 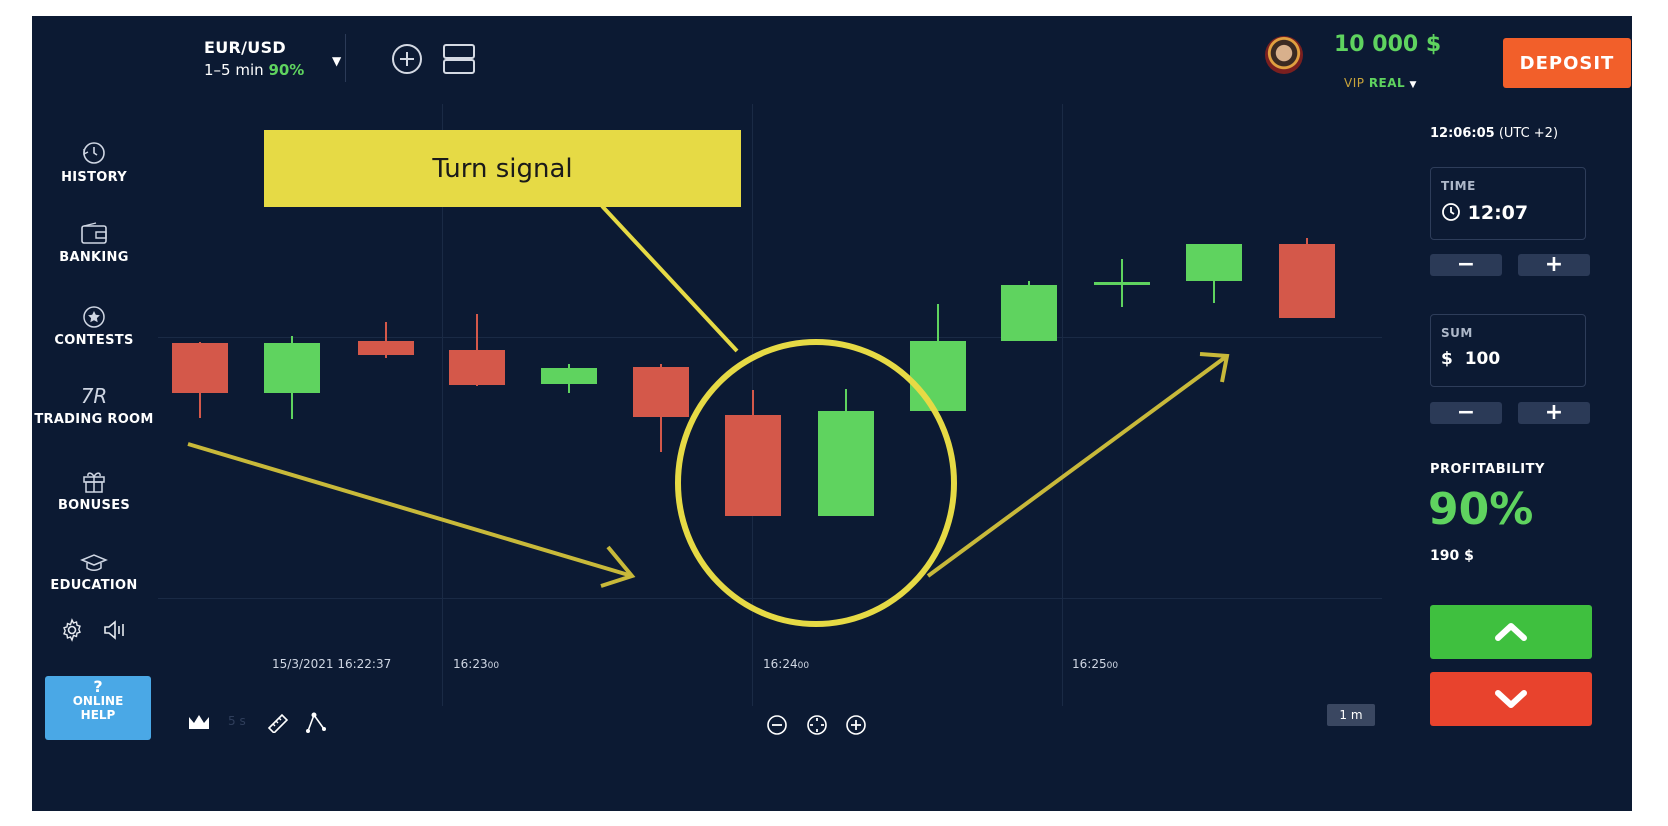 I want to click on sum-value-wrap: $ 100, so click(x=1470, y=359).